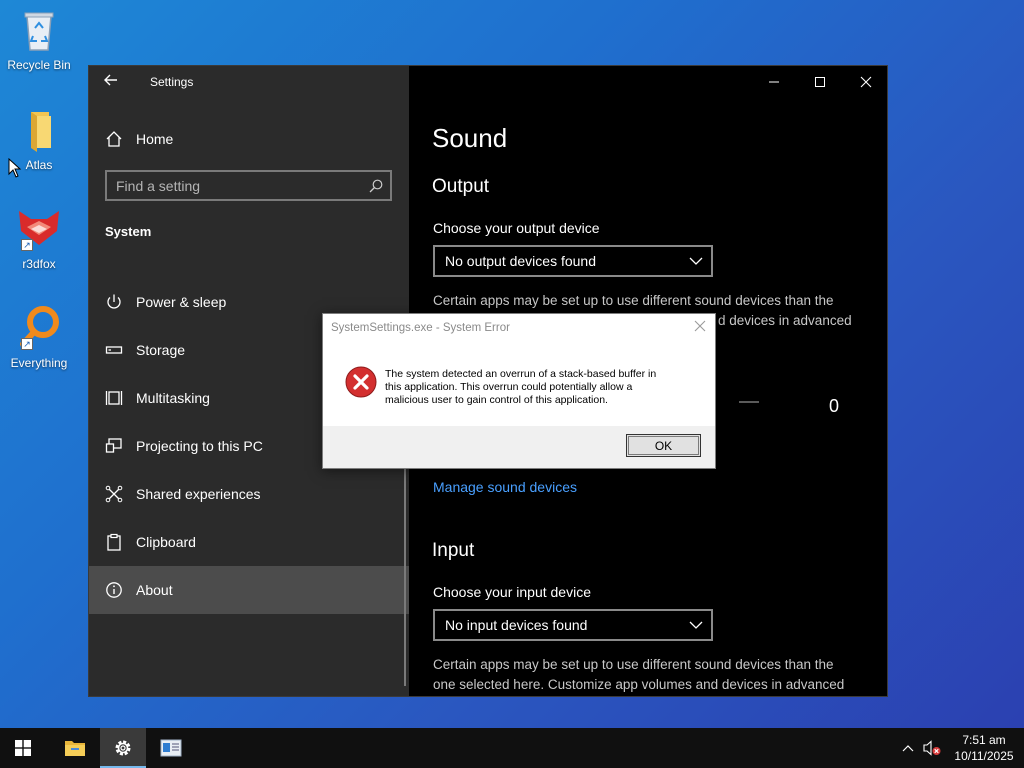  Describe the element at coordinates (232, 185) in the screenshot. I see `search-input` at that location.